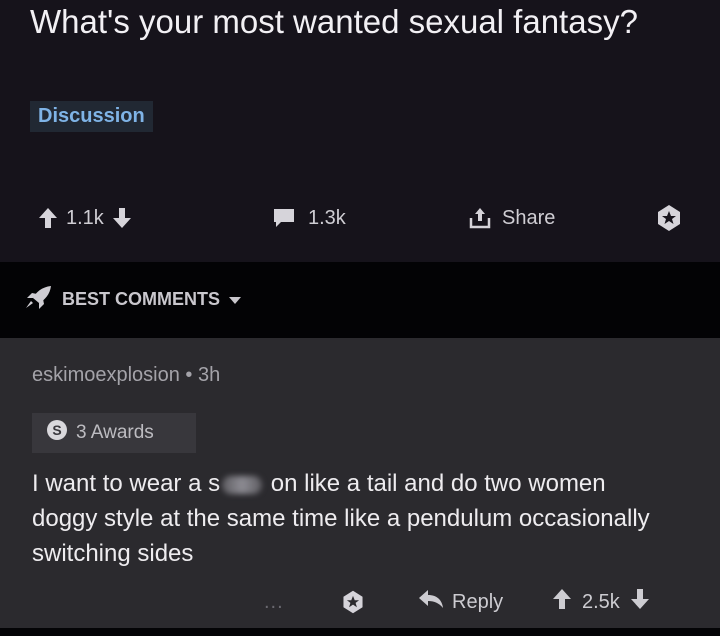 The height and width of the screenshot is (636, 720). Describe the element at coordinates (106, 375) in the screenshot. I see `comment-author: eskimoexplosion` at that location.